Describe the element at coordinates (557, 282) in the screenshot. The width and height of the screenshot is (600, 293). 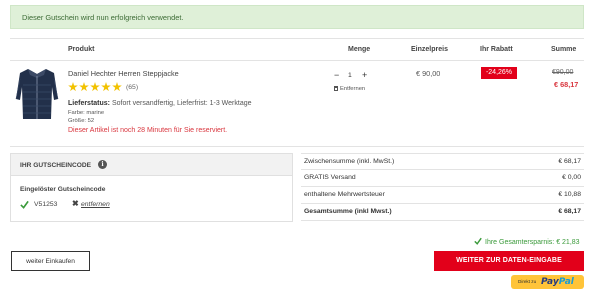
I see `paypal-logo: PayPal` at that location.